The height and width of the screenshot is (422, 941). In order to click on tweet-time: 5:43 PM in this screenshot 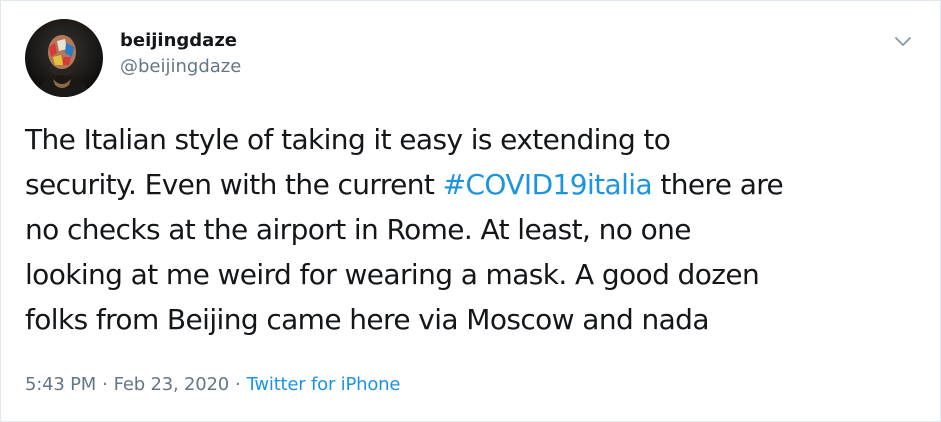, I will do `click(60, 384)`.